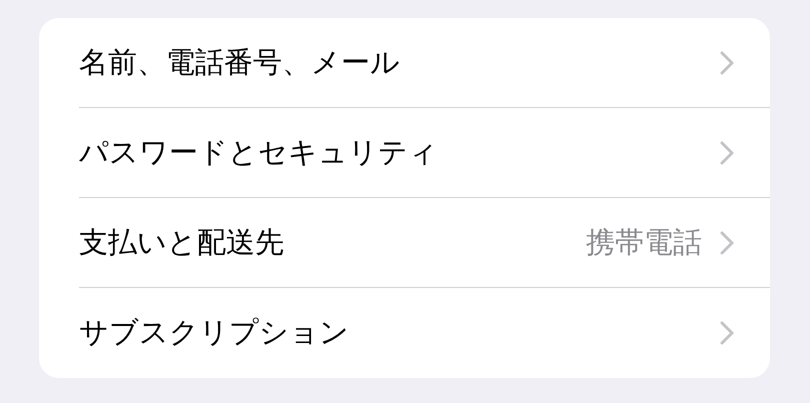 This screenshot has width=810, height=403. Describe the element at coordinates (182, 242) in the screenshot. I see `row-label: 支払いと配送先` at that location.